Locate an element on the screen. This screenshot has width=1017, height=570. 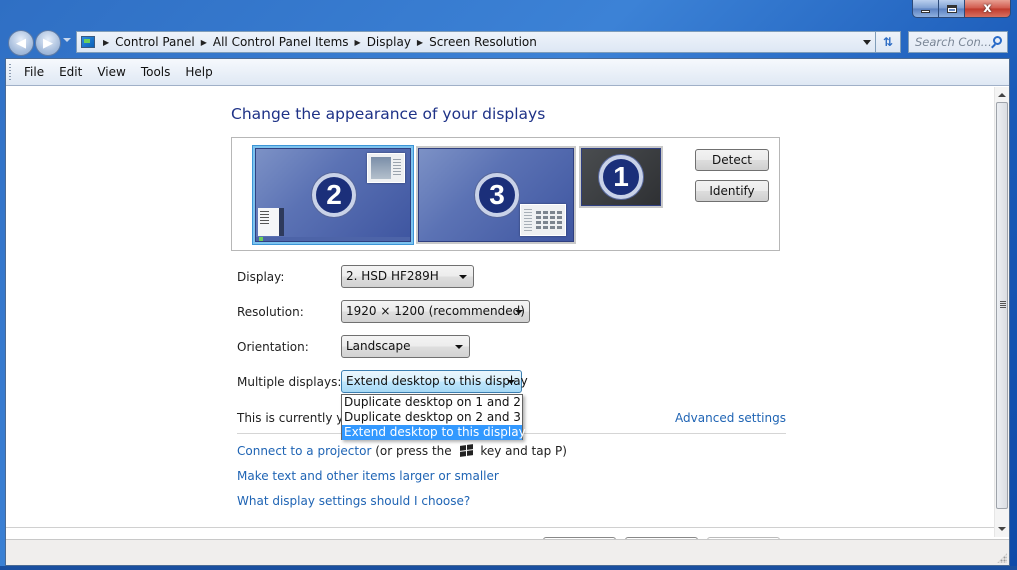
monitor-number-badge: 2 is located at coordinates (334, 195).